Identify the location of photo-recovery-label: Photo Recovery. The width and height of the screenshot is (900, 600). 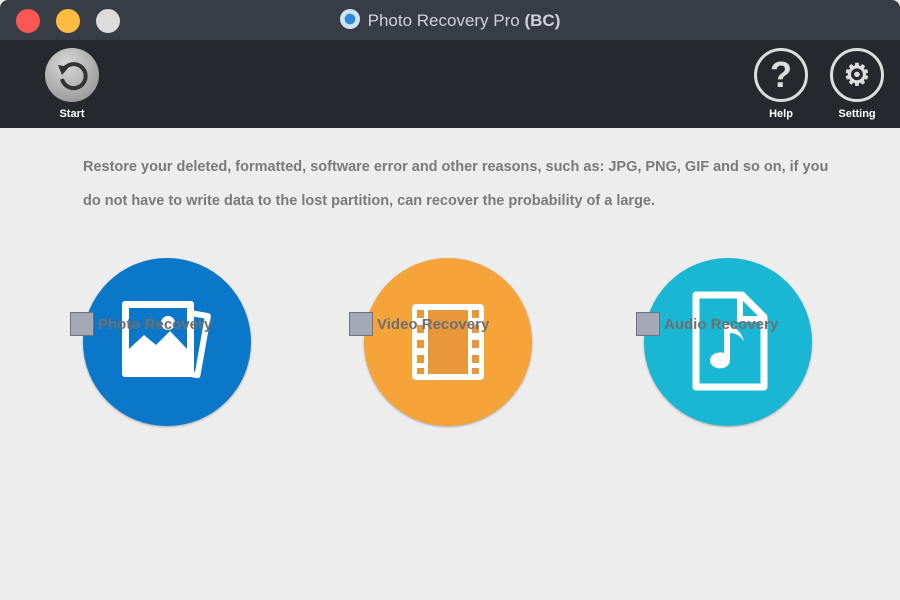
(155, 324).